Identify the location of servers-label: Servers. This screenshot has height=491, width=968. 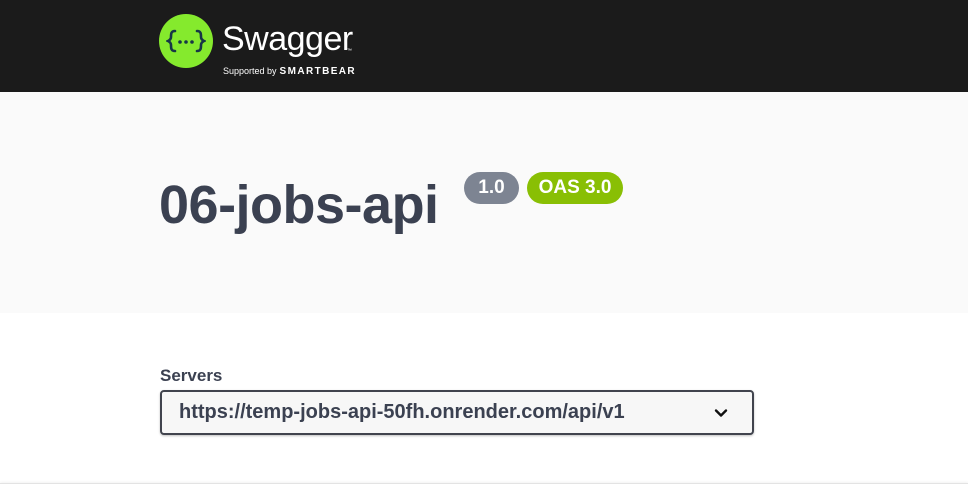
(191, 375).